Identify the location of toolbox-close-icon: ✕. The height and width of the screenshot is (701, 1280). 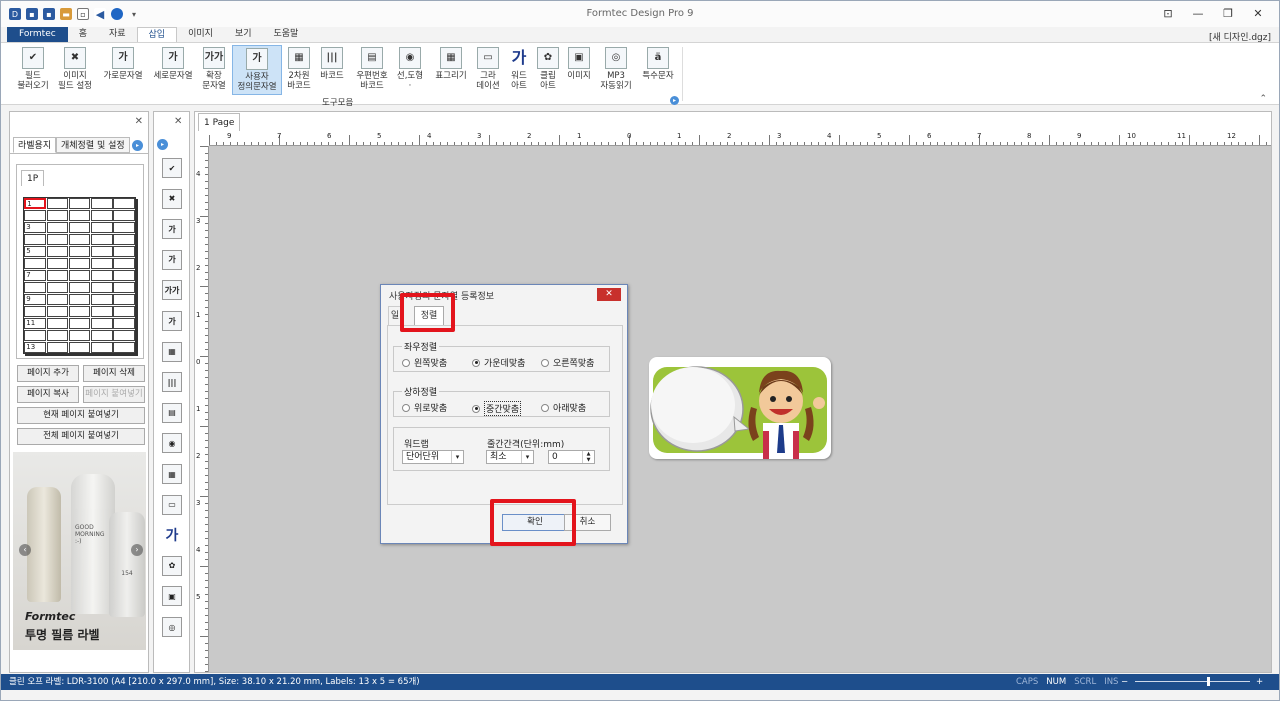
(178, 121).